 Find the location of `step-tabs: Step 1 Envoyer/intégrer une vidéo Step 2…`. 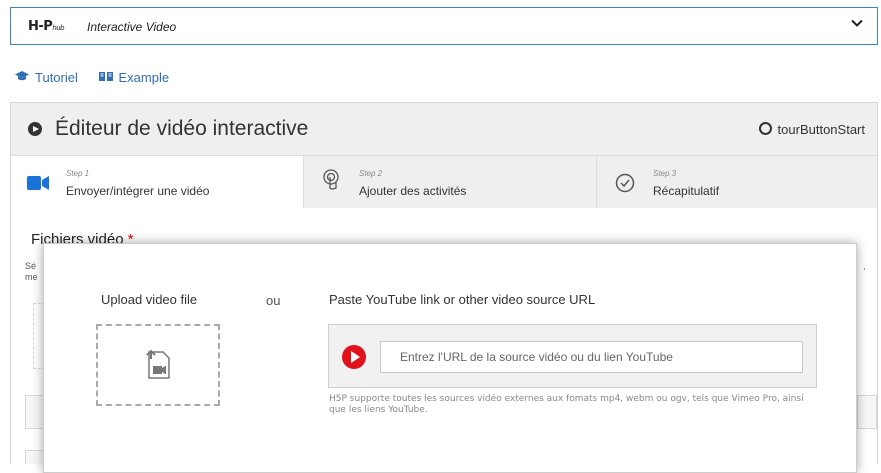

step-tabs: Step 1 Envoyer/intégrer une vidéo Step 2… is located at coordinates (444, 182).